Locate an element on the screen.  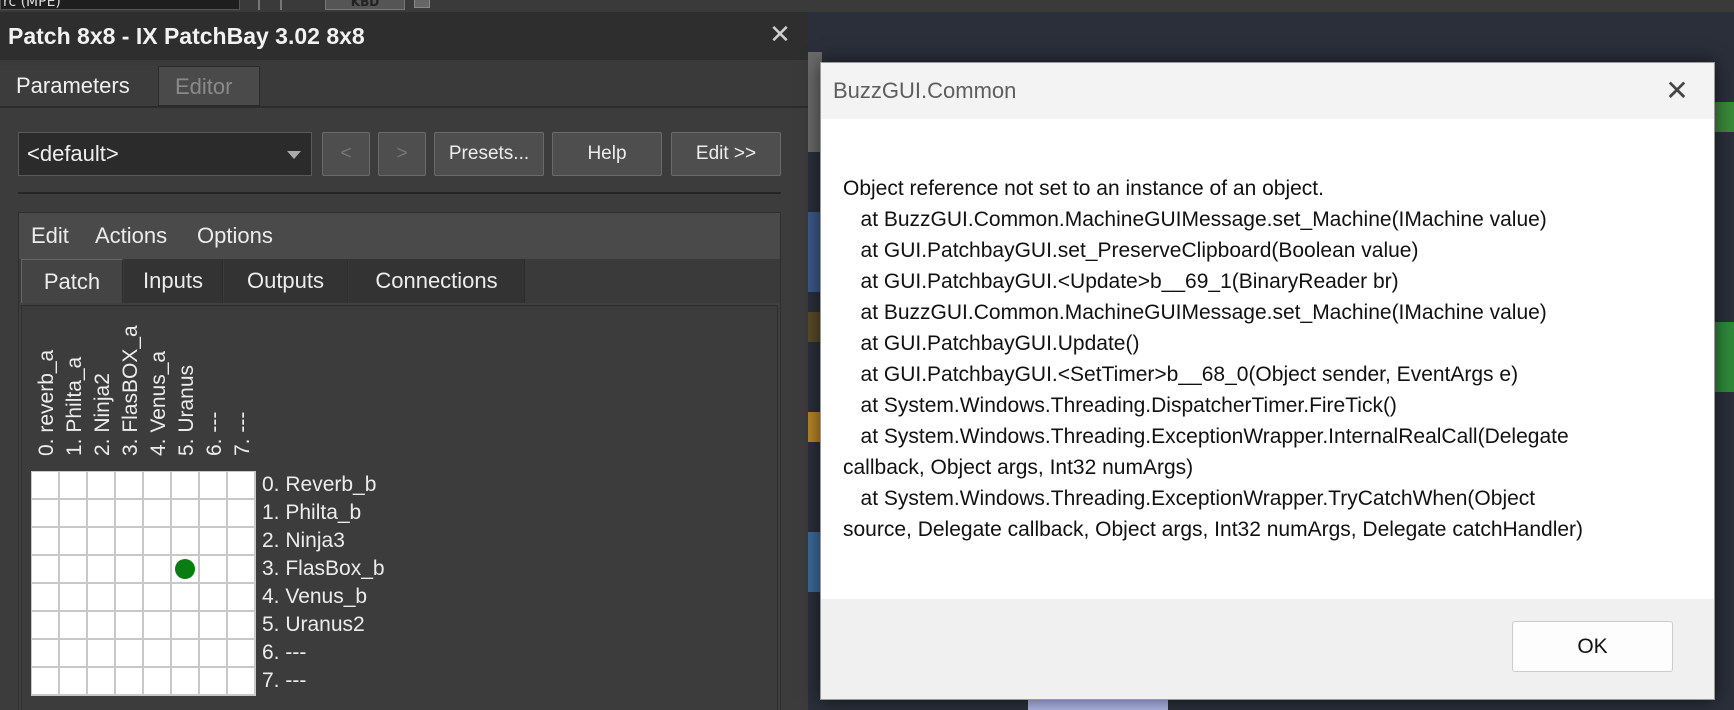
patch-tab-bar: Patch Inputs Outputs Connections is located at coordinates (399, 281).